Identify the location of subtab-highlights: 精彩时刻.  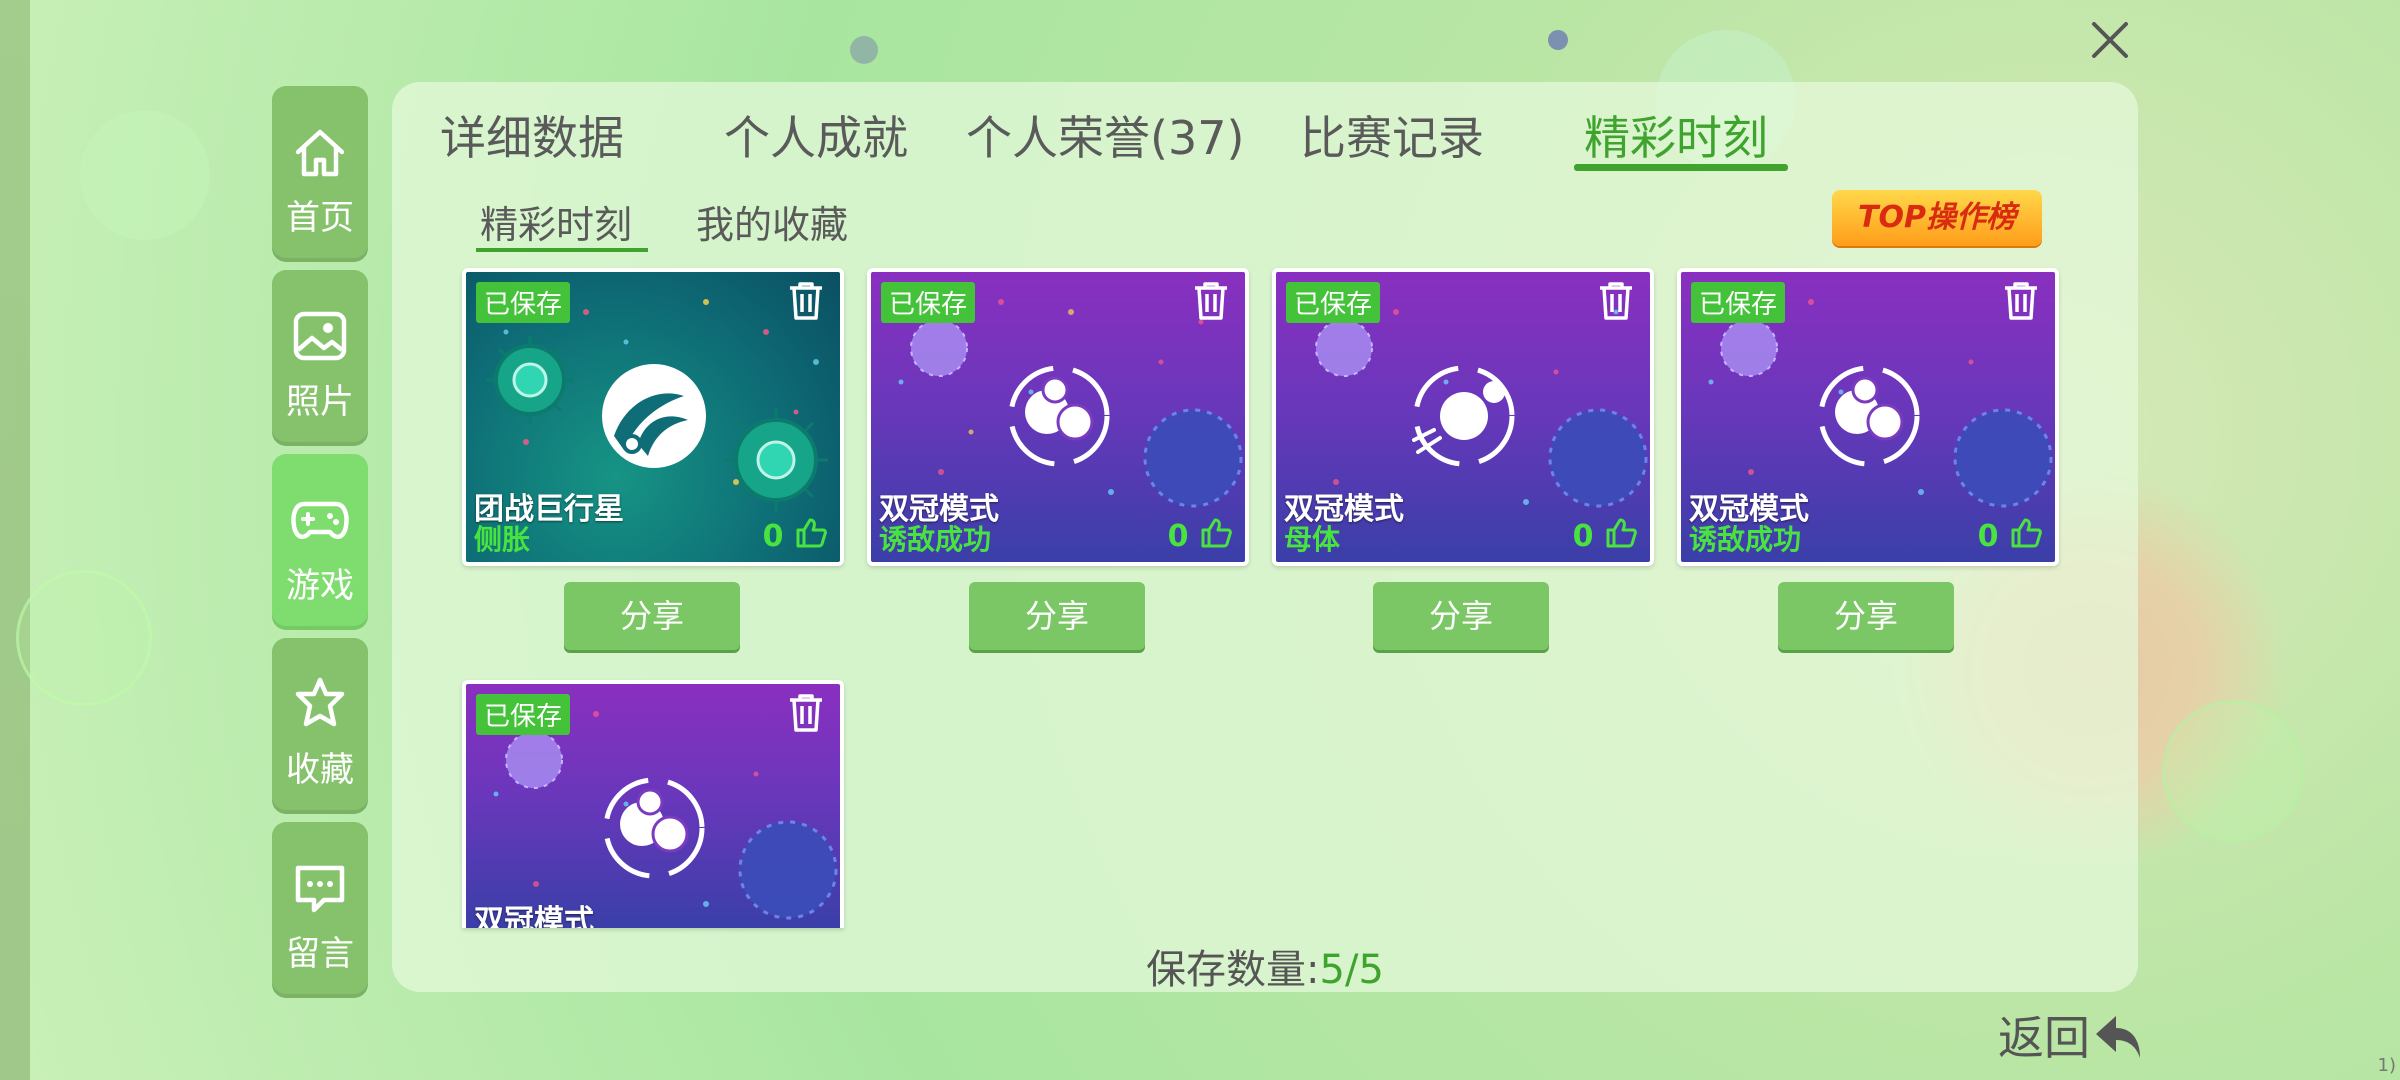
(556, 221).